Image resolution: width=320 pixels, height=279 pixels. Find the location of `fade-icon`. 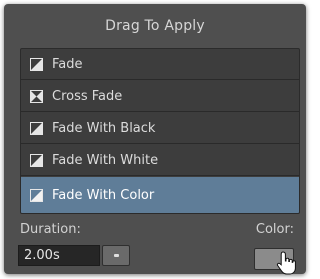

fade-icon is located at coordinates (36, 64).